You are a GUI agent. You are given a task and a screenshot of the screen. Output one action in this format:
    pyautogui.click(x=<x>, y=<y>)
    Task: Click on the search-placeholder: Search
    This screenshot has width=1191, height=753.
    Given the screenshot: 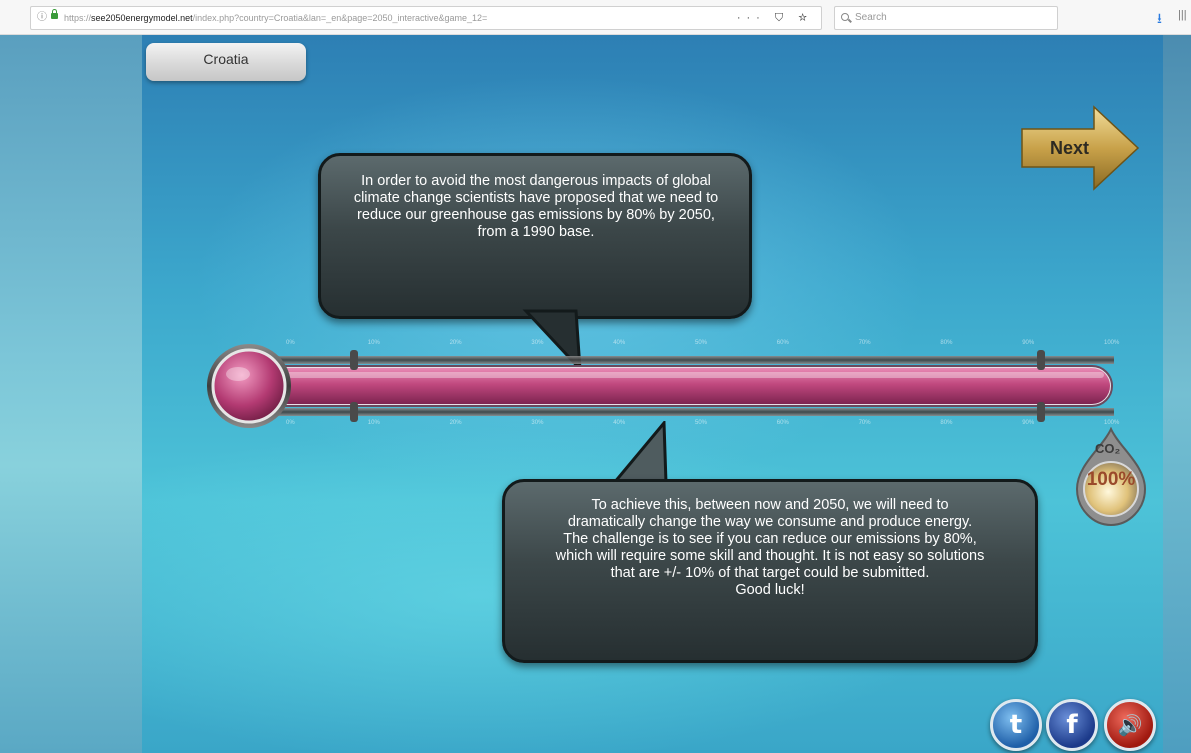 What is the action you would take?
    pyautogui.click(x=871, y=17)
    